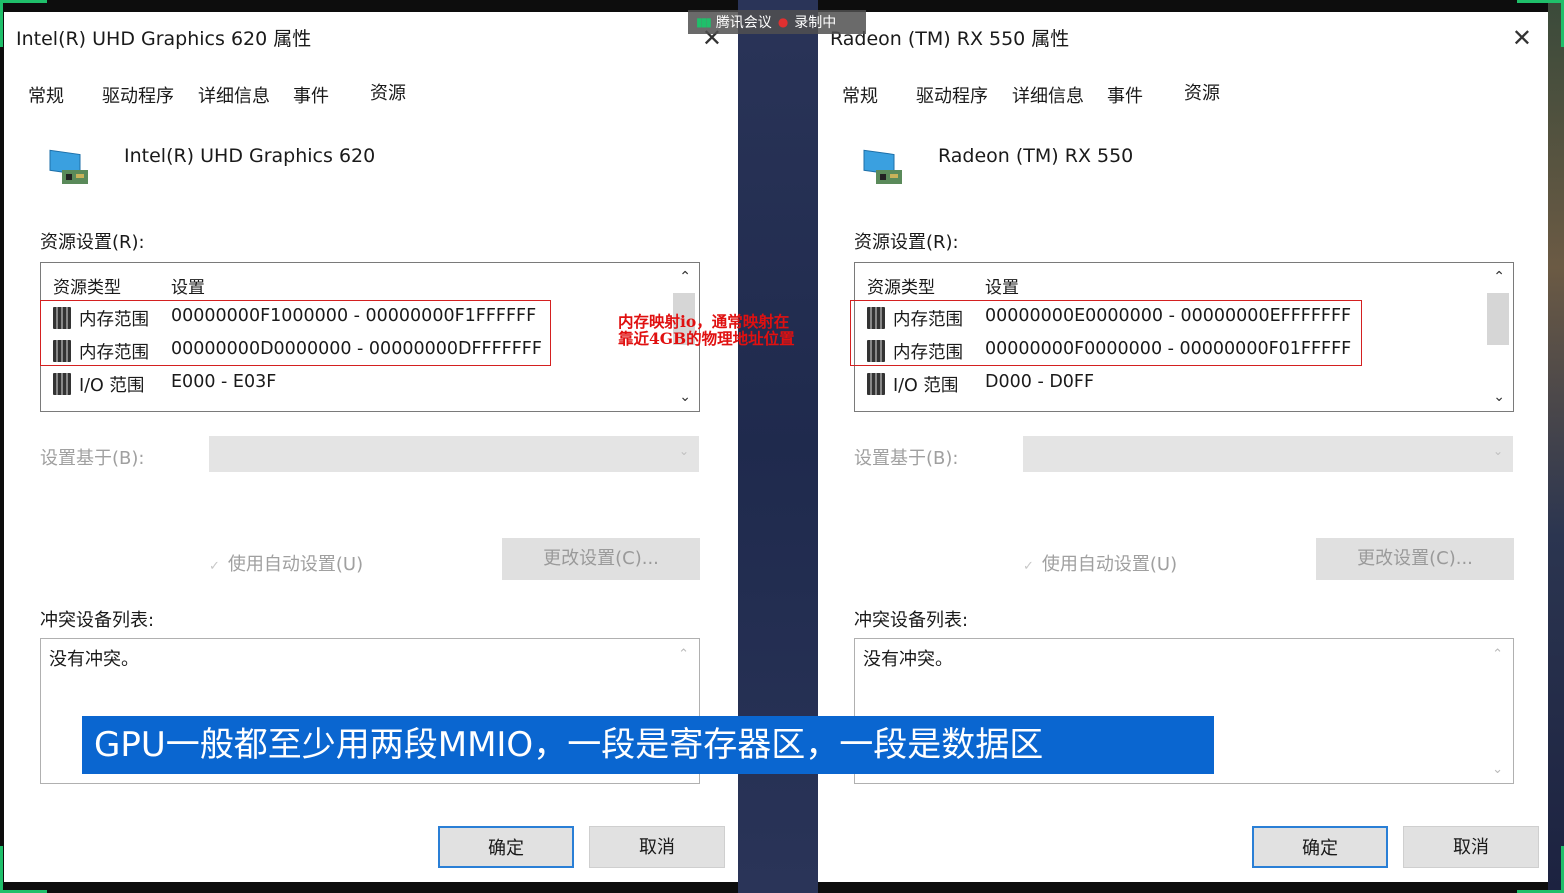  Describe the element at coordinates (164, 39) in the screenshot. I see `dialog-title: Intel(R) UHD Graphics 620 属性` at that location.